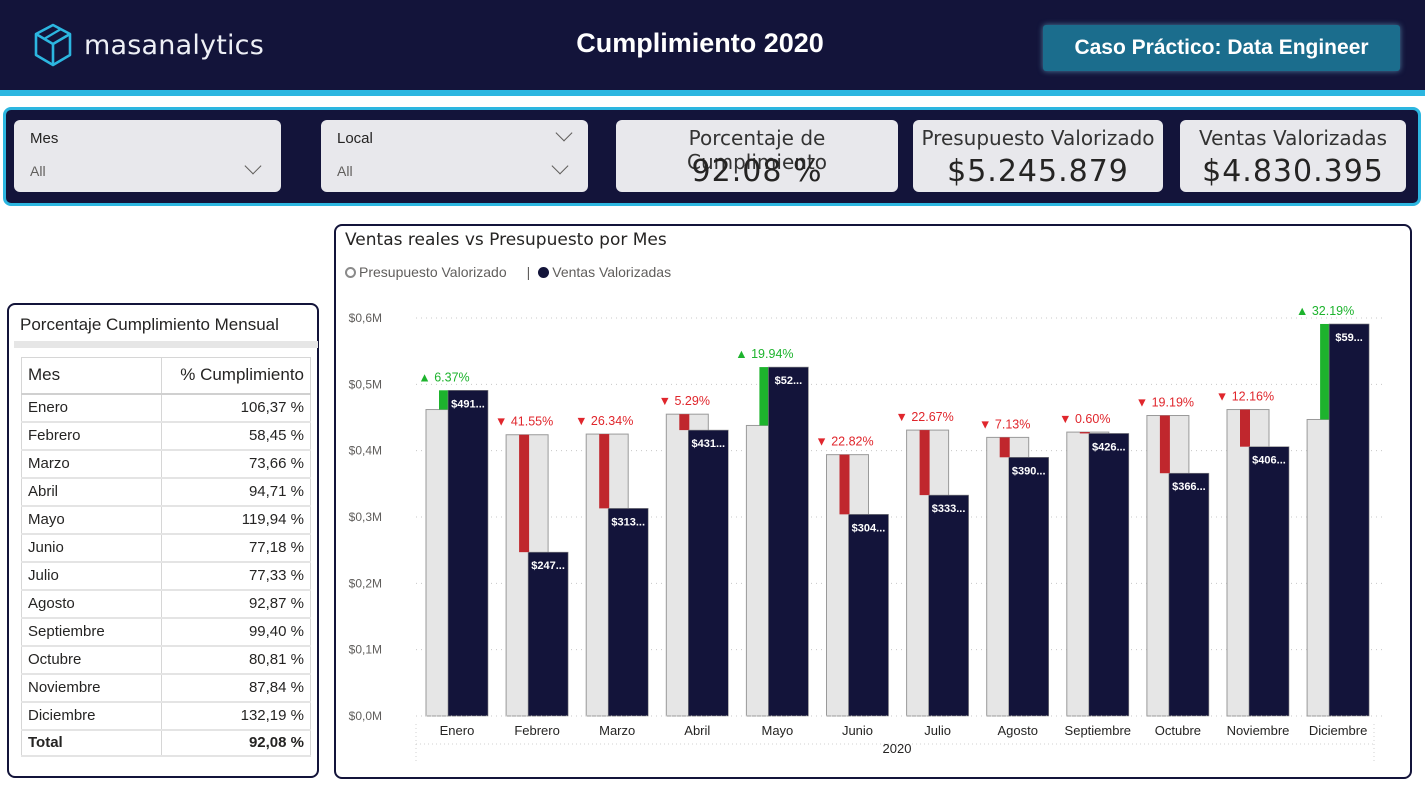  What do you see at coordinates (454, 156) in the screenshot?
I see `local-slicer: Local All` at bounding box center [454, 156].